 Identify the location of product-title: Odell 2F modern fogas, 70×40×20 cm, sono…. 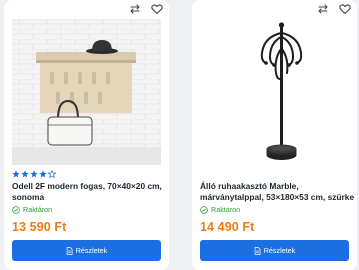
(89, 192).